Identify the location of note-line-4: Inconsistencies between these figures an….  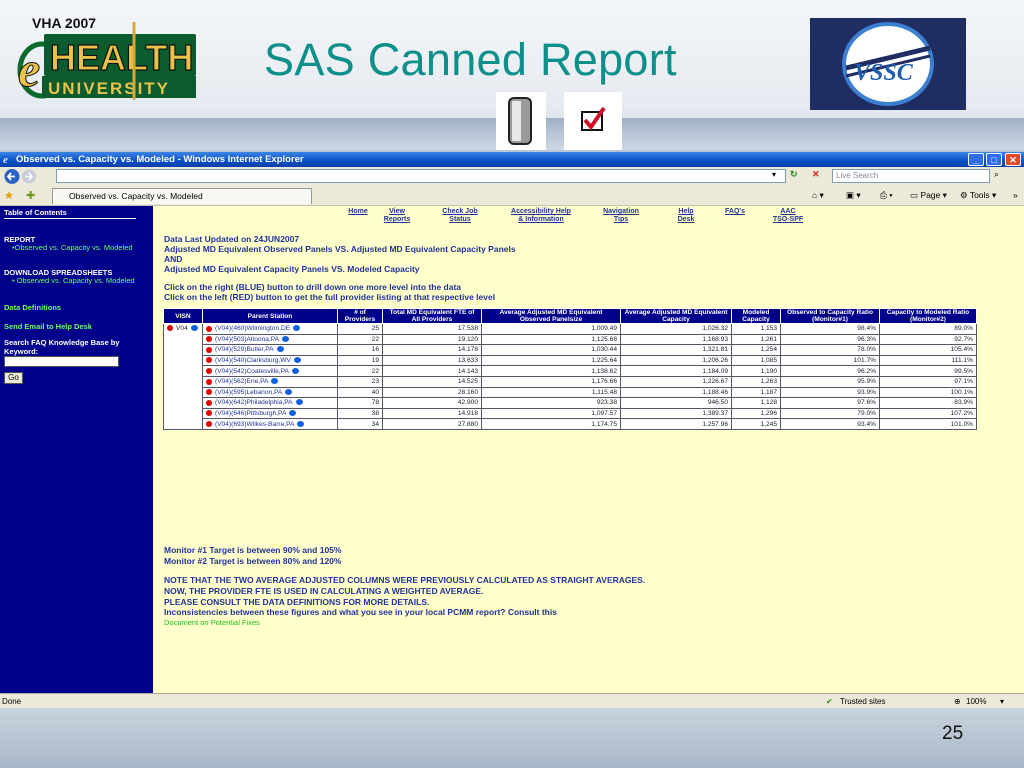
(360, 612).